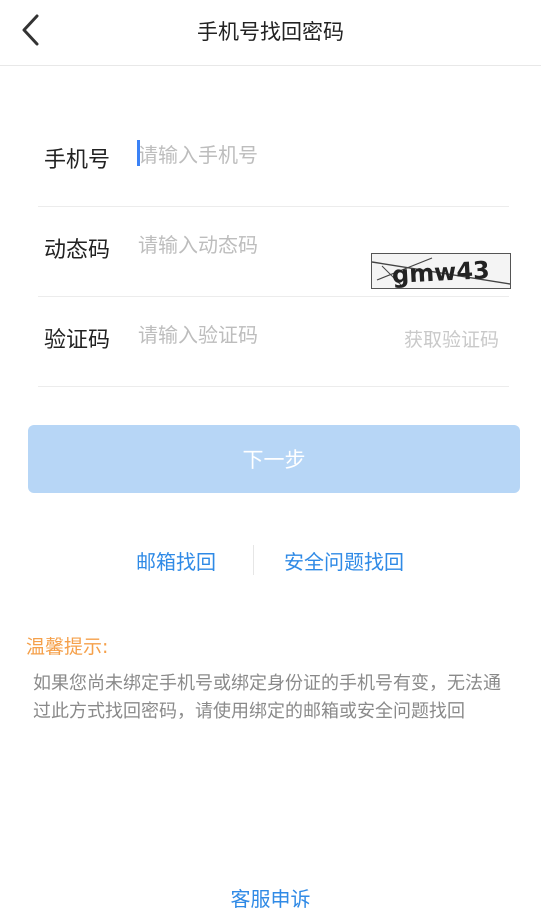 The height and width of the screenshot is (914, 541). What do you see at coordinates (77, 250) in the screenshot?
I see `dynamic-code-label: 动态码` at bounding box center [77, 250].